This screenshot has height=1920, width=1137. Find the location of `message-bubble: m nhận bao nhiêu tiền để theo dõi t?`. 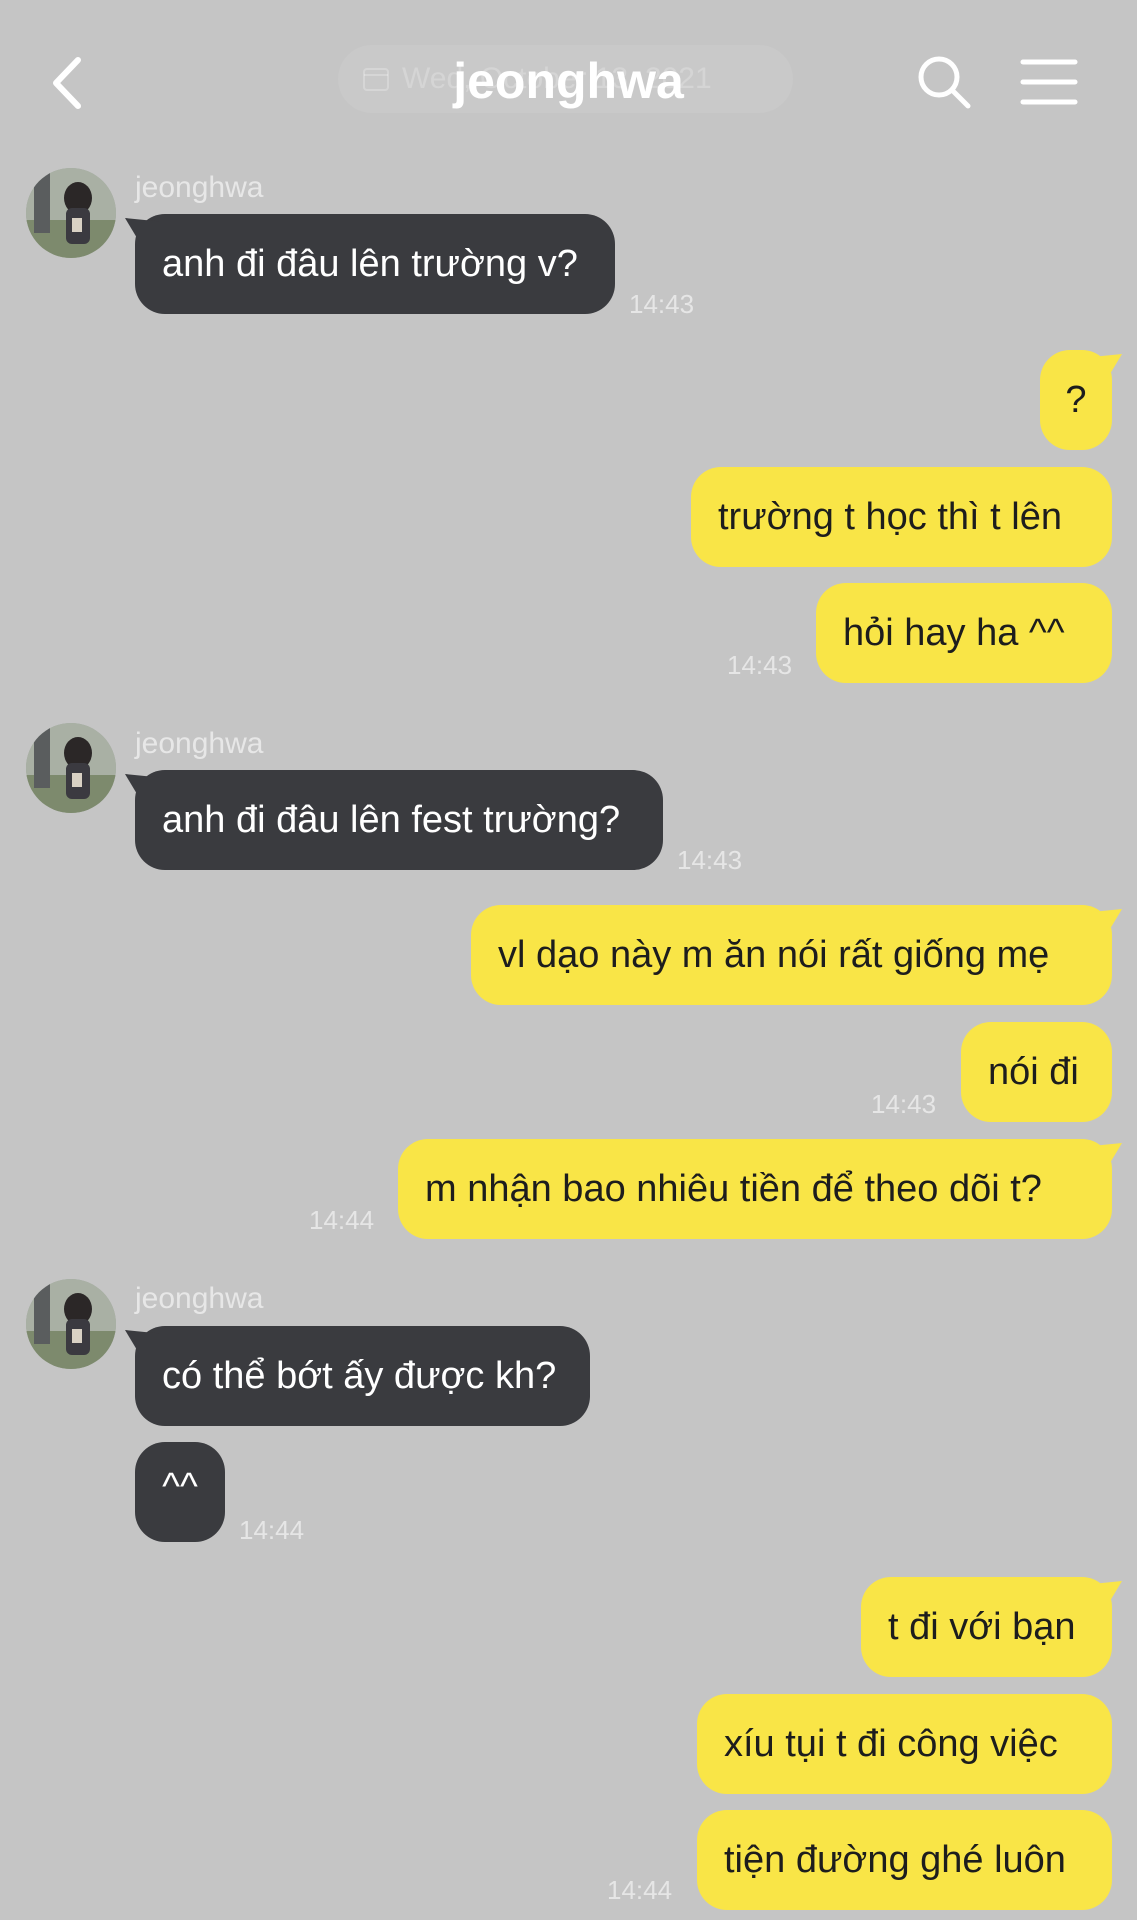

message-bubble: m nhận bao nhiêu tiền để theo dõi t? is located at coordinates (755, 1189).